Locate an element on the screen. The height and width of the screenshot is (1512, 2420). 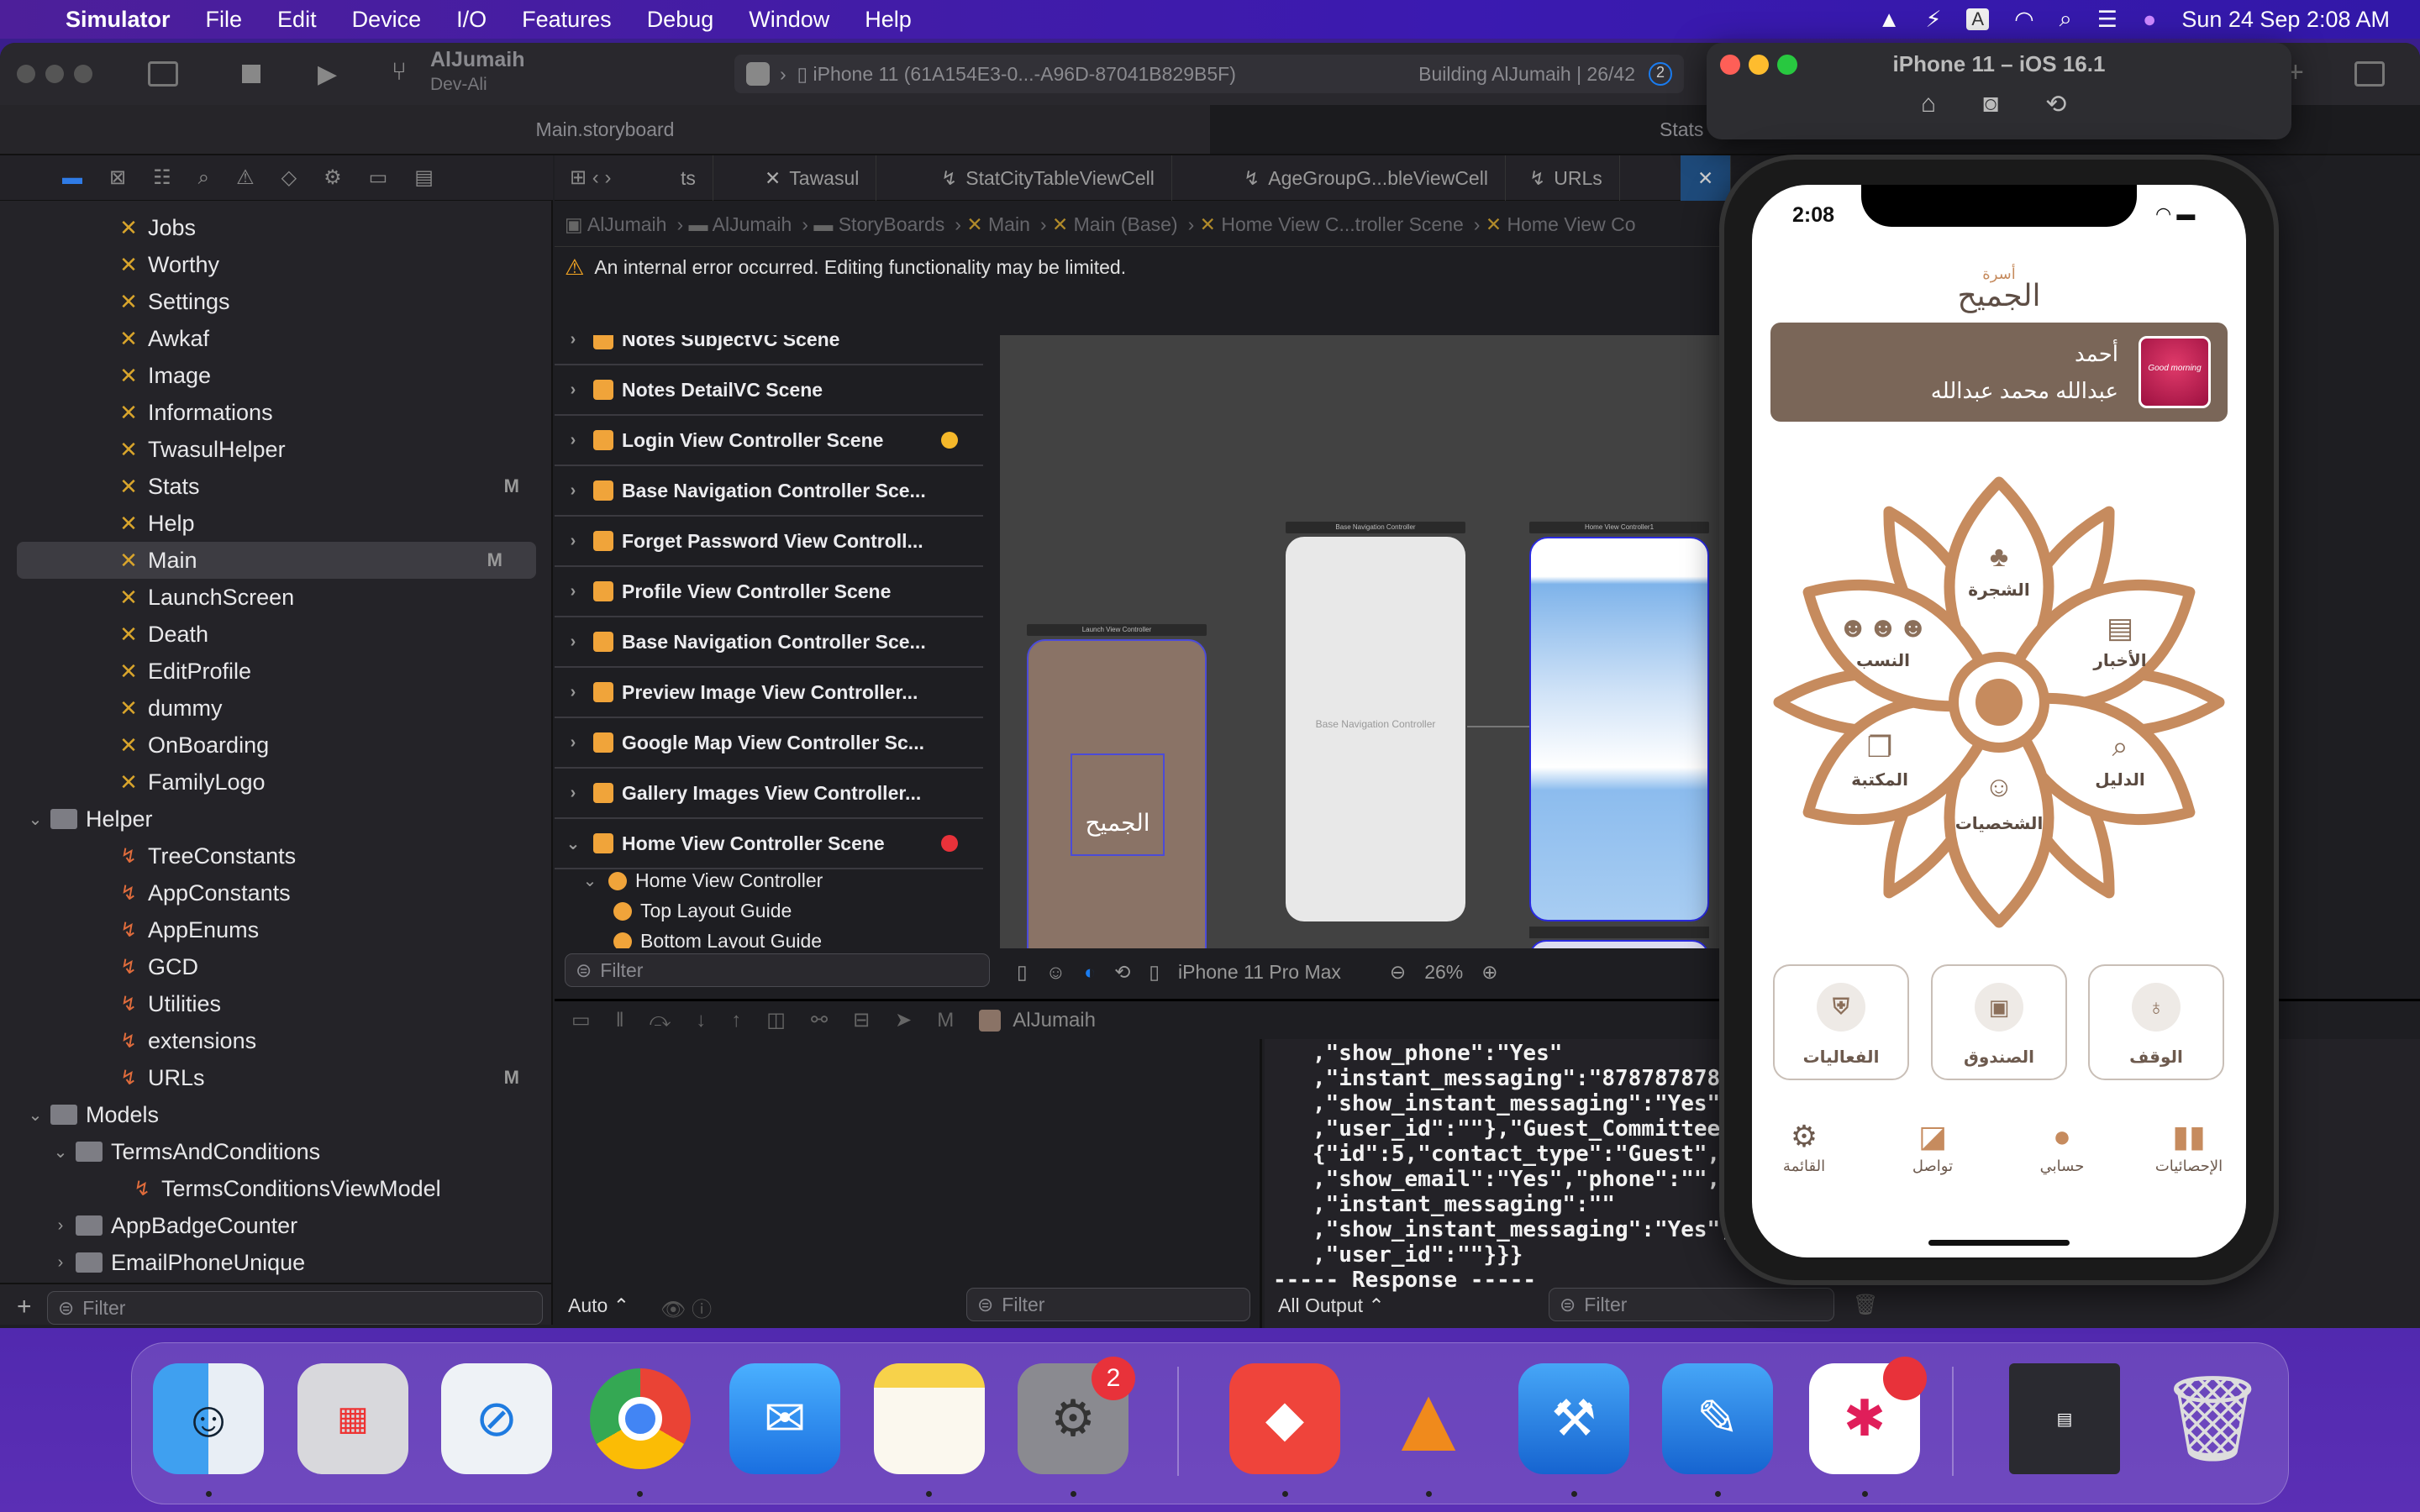
outline-scene: › Notes DetailVC Scene is located at coordinates (769, 390).